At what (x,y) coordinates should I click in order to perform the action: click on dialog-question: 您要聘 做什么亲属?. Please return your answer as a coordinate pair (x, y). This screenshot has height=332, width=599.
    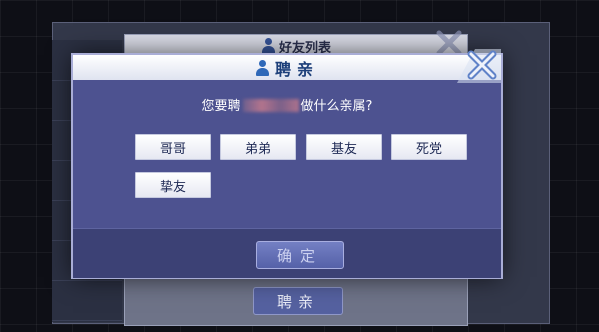
    Looking at the image, I should click on (287, 104).